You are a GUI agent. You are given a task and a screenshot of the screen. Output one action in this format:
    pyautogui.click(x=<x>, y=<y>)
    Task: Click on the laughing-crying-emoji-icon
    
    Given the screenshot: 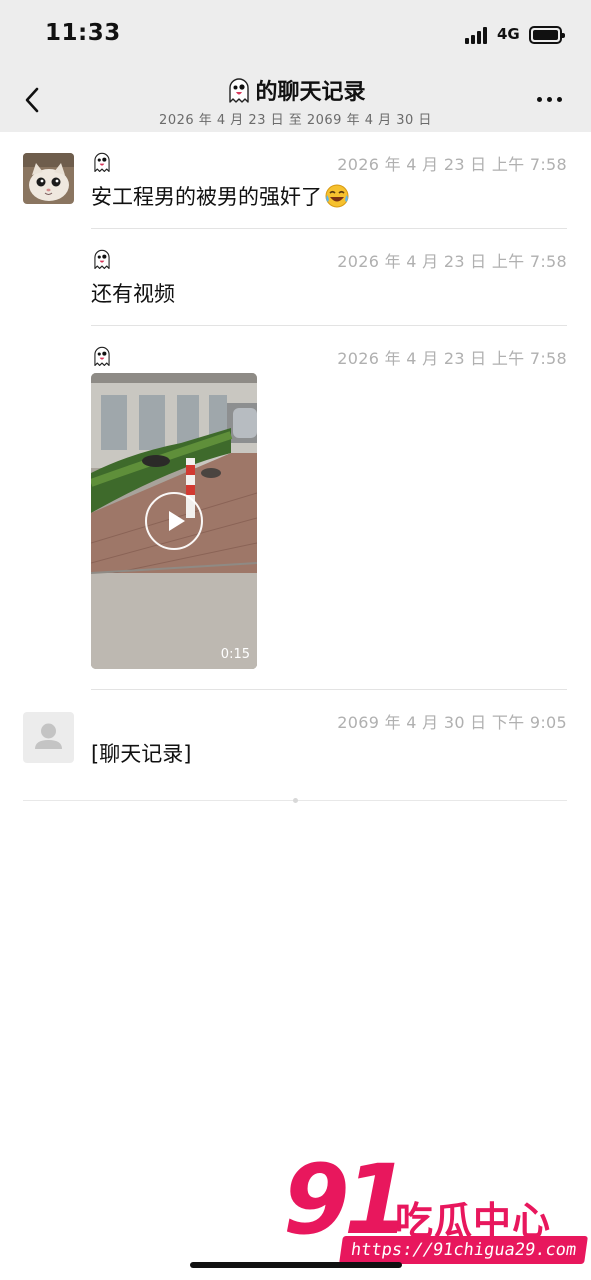 What is the action you would take?
    pyautogui.click(x=337, y=196)
    